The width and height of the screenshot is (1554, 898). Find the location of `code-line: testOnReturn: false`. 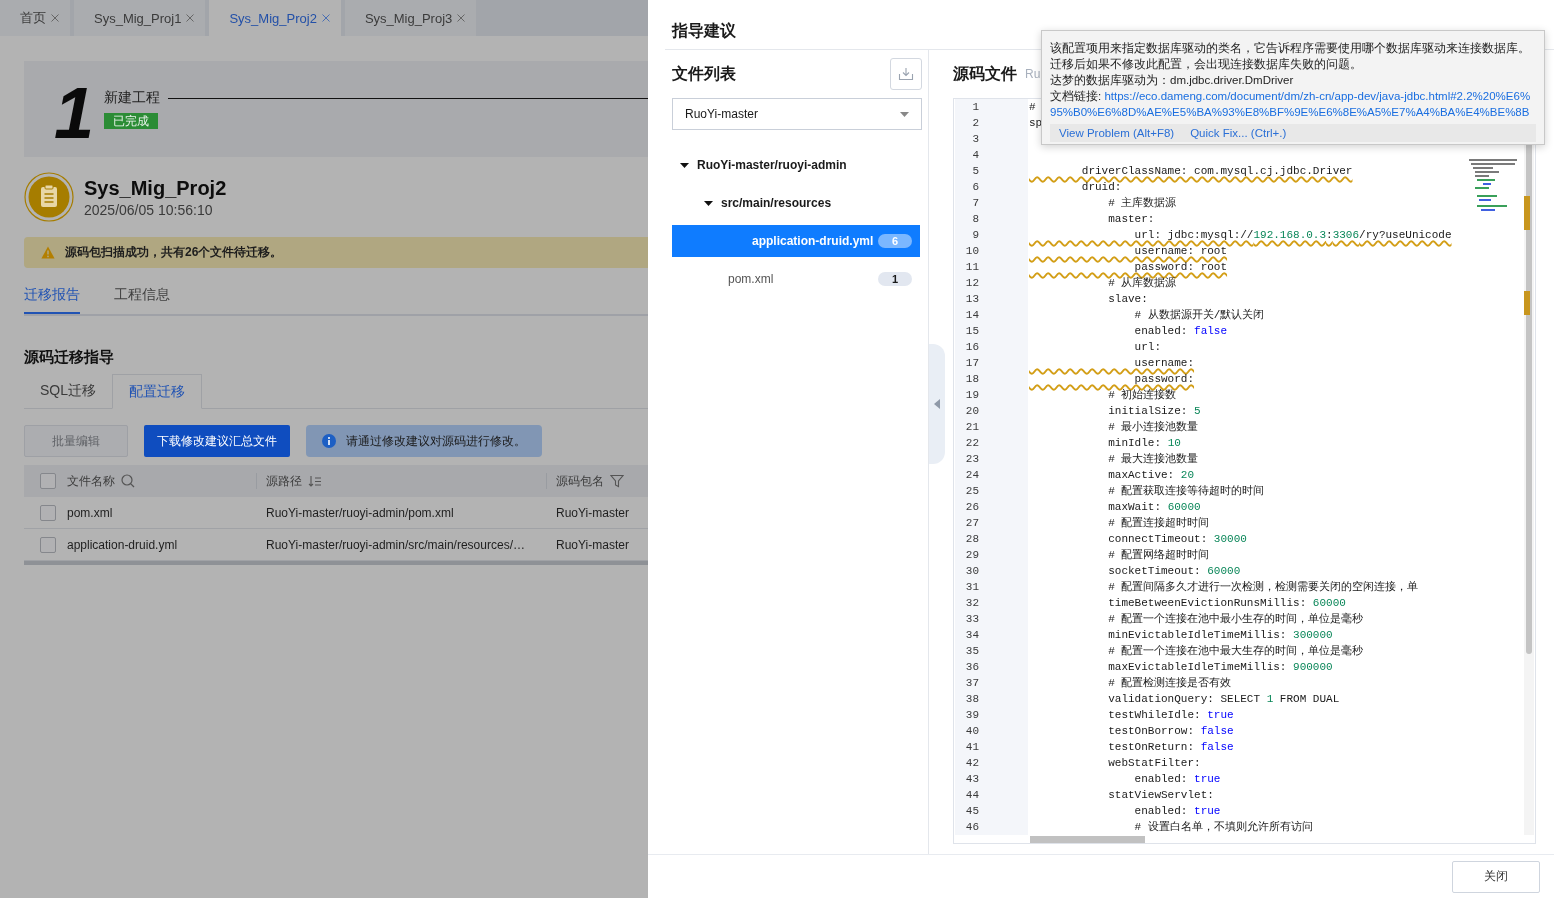

code-line: testOnReturn: false is located at coordinates (1170, 747).